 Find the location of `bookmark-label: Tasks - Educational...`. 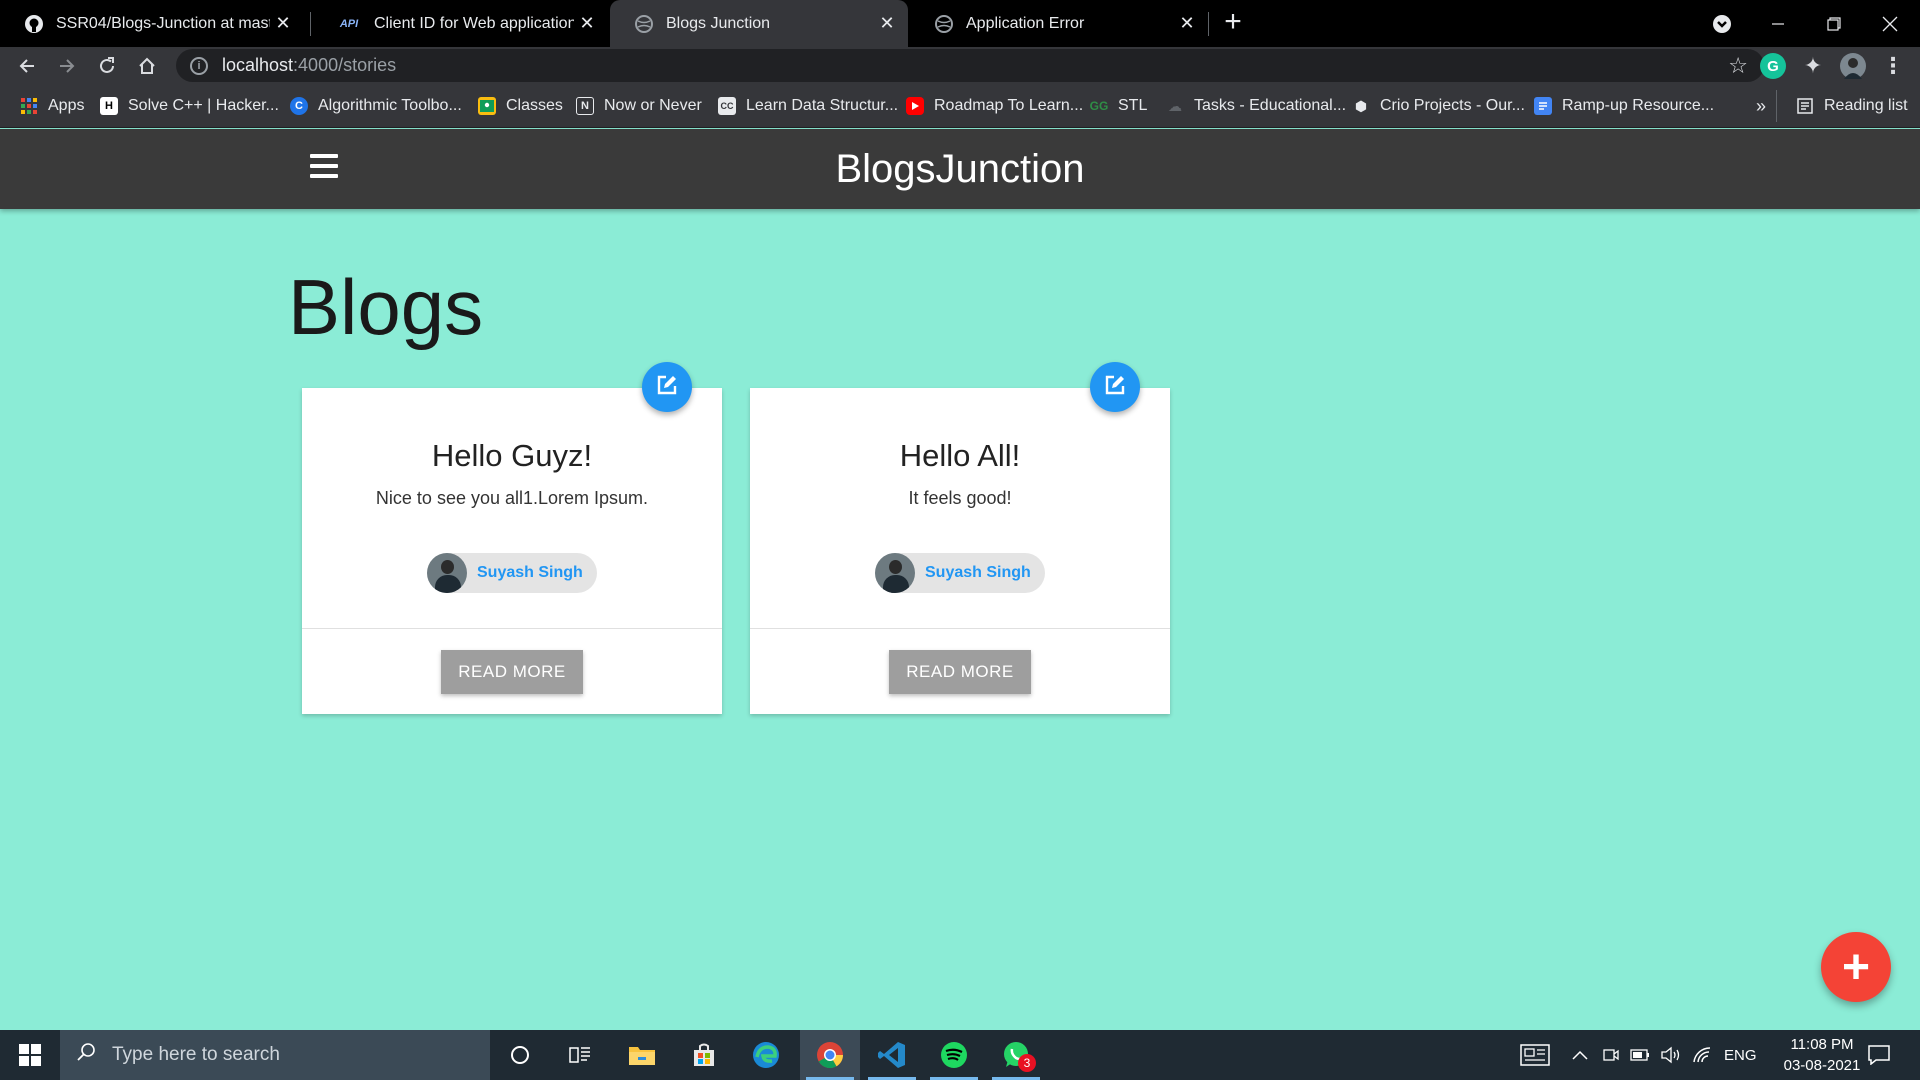

bookmark-label: Tasks - Educational... is located at coordinates (1270, 105).